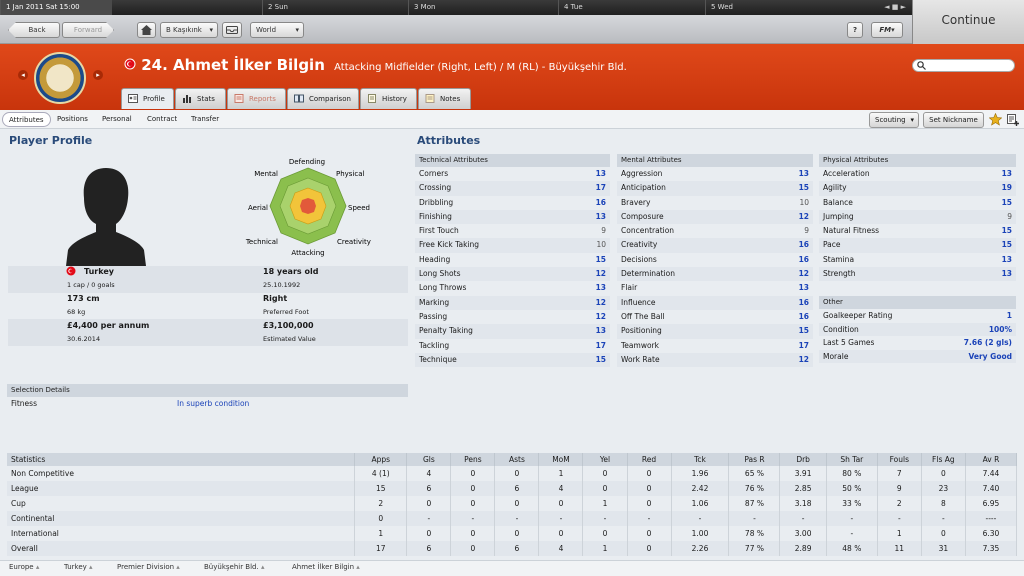 Image resolution: width=1024 pixels, height=576 pixels. I want to click on stats-column-header: Asts, so click(517, 459).